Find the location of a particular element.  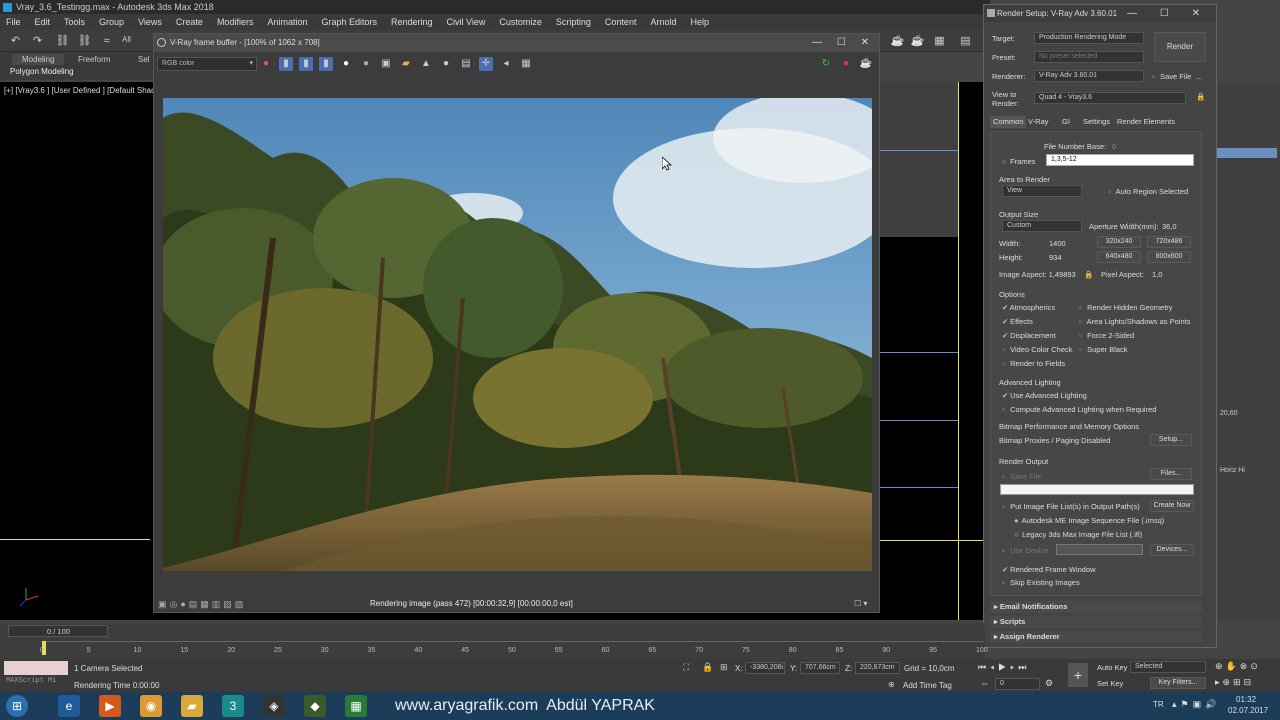

add-time-tag: Add Time Tag is located at coordinates (927, 685).